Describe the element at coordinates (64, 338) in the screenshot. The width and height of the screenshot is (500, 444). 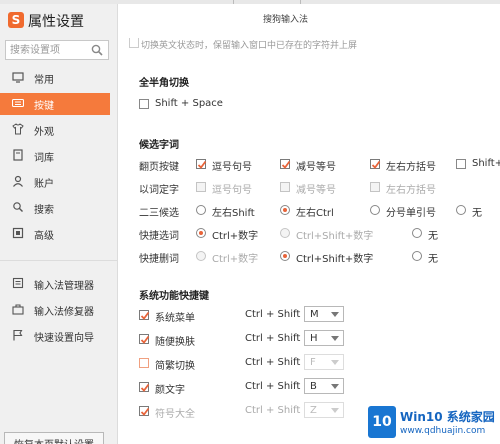
I see `tool-label: 快速设置向导` at that location.